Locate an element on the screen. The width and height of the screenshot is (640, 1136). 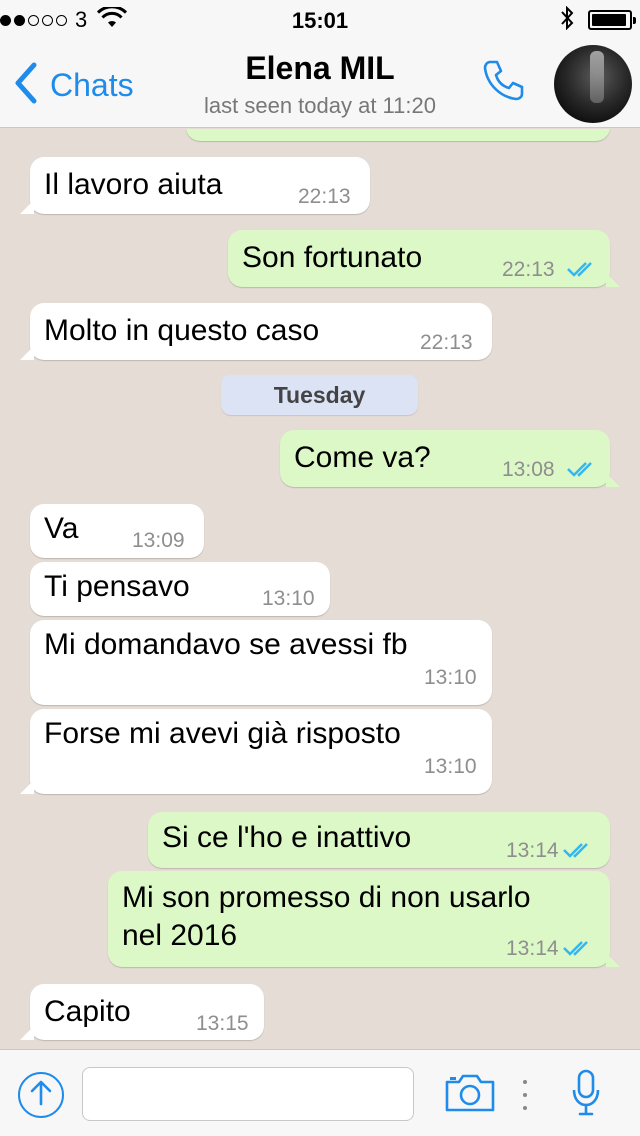
voice-record-button is located at coordinates (586, 1095).